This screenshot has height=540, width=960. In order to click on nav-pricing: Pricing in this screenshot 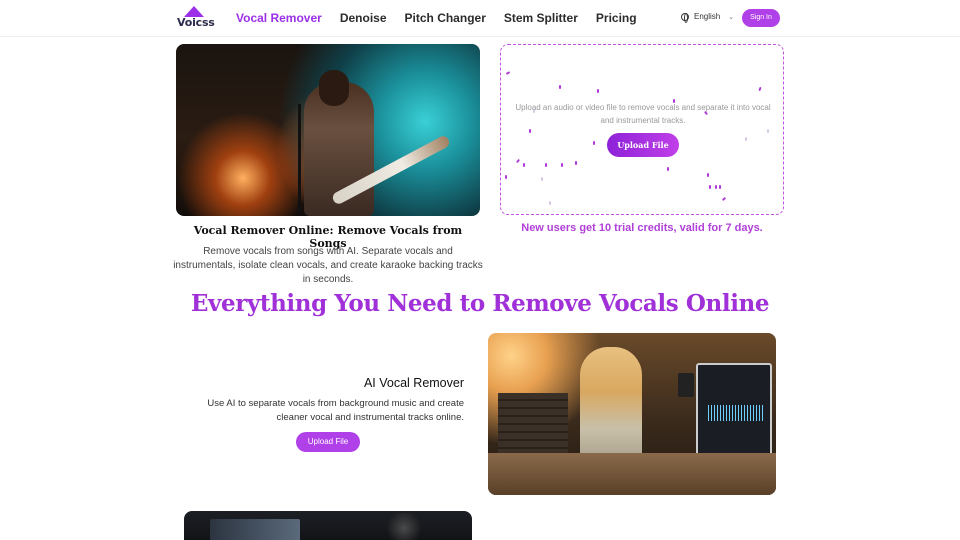, I will do `click(616, 18)`.